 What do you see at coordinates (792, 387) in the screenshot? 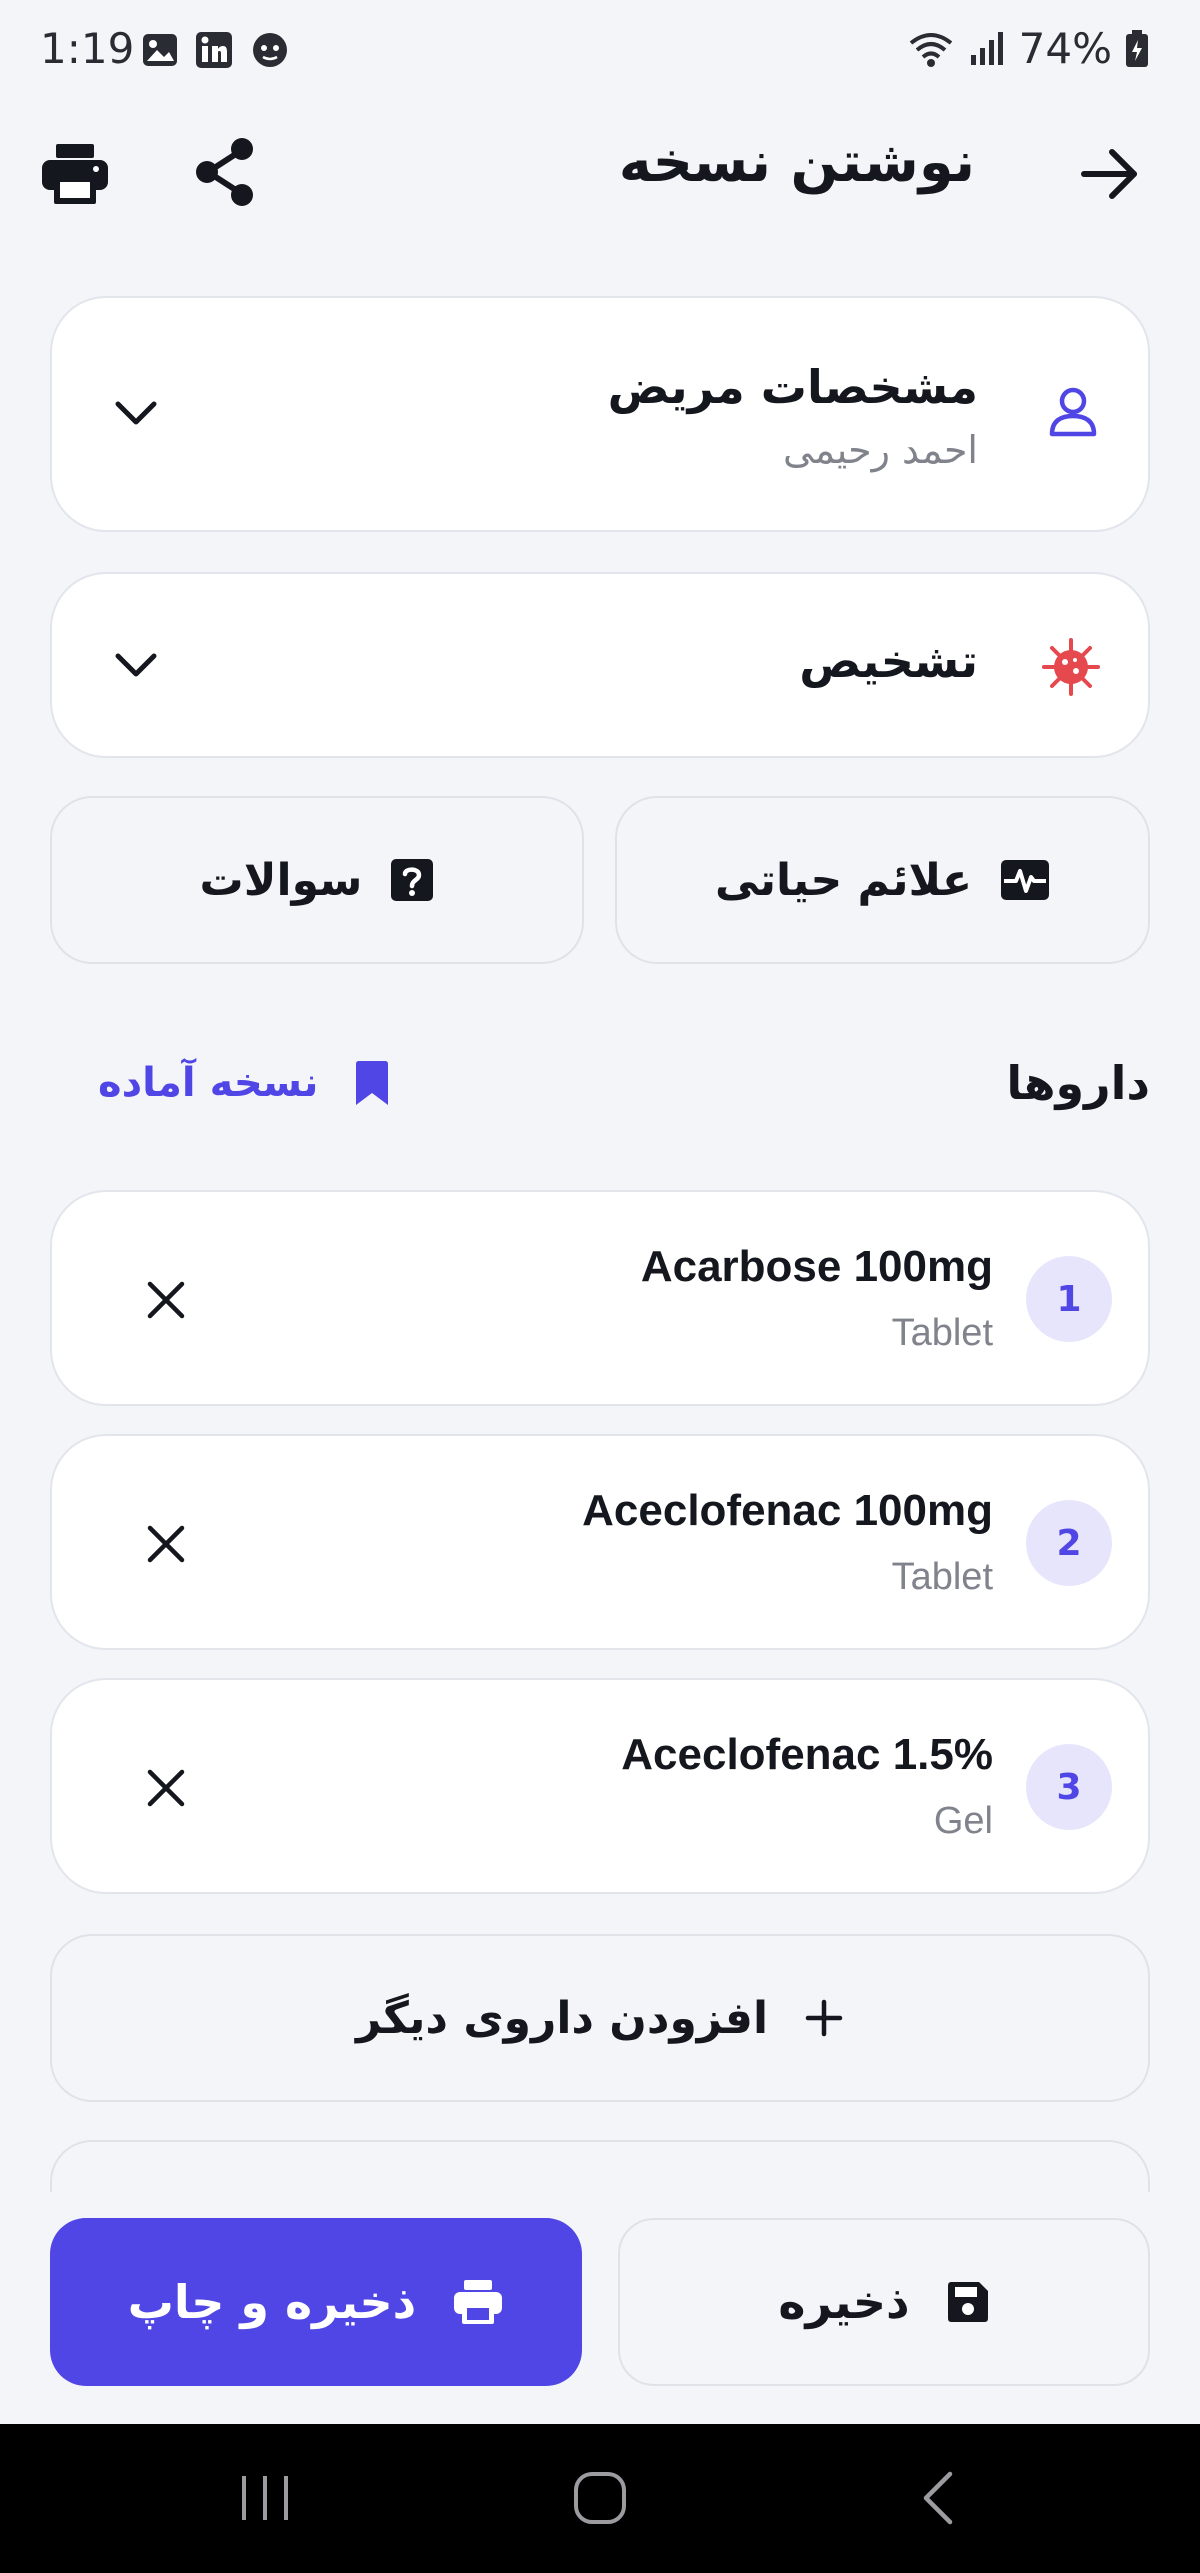
I see `patient-card-title: مشخصات مریض` at bounding box center [792, 387].